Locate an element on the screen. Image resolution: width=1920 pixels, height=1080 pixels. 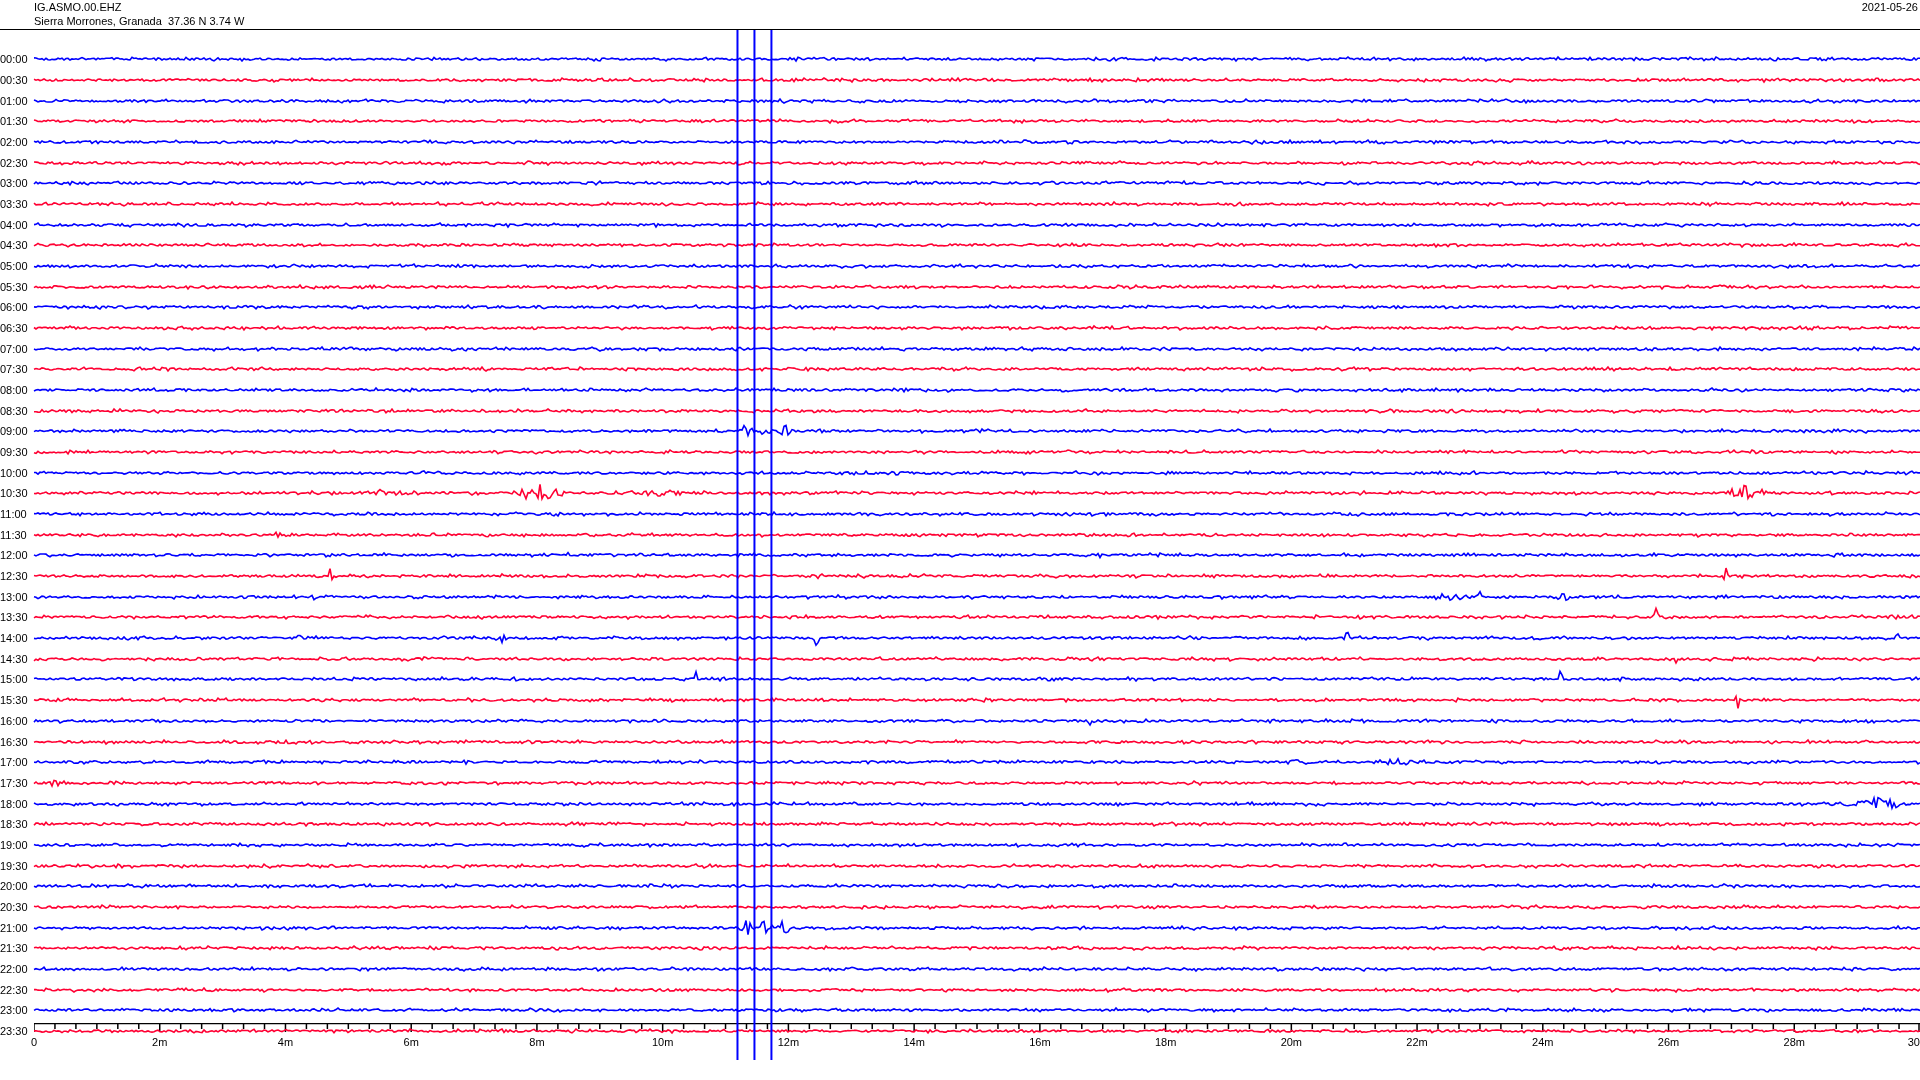
row-time-label: 23:00 is located at coordinates (14, 1010).